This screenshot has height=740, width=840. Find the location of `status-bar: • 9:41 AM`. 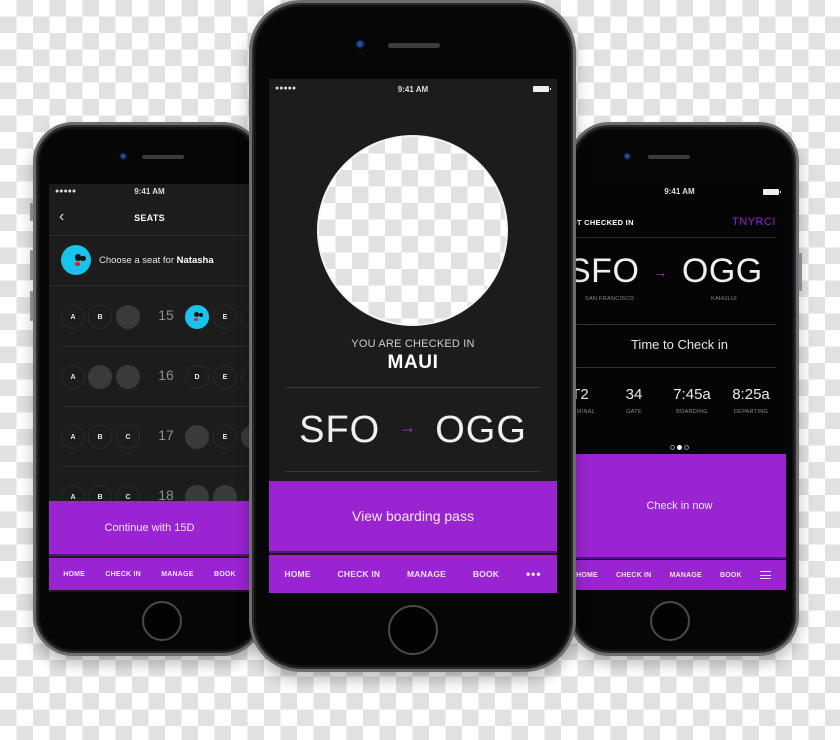

status-bar: • 9:41 AM is located at coordinates (679, 192).